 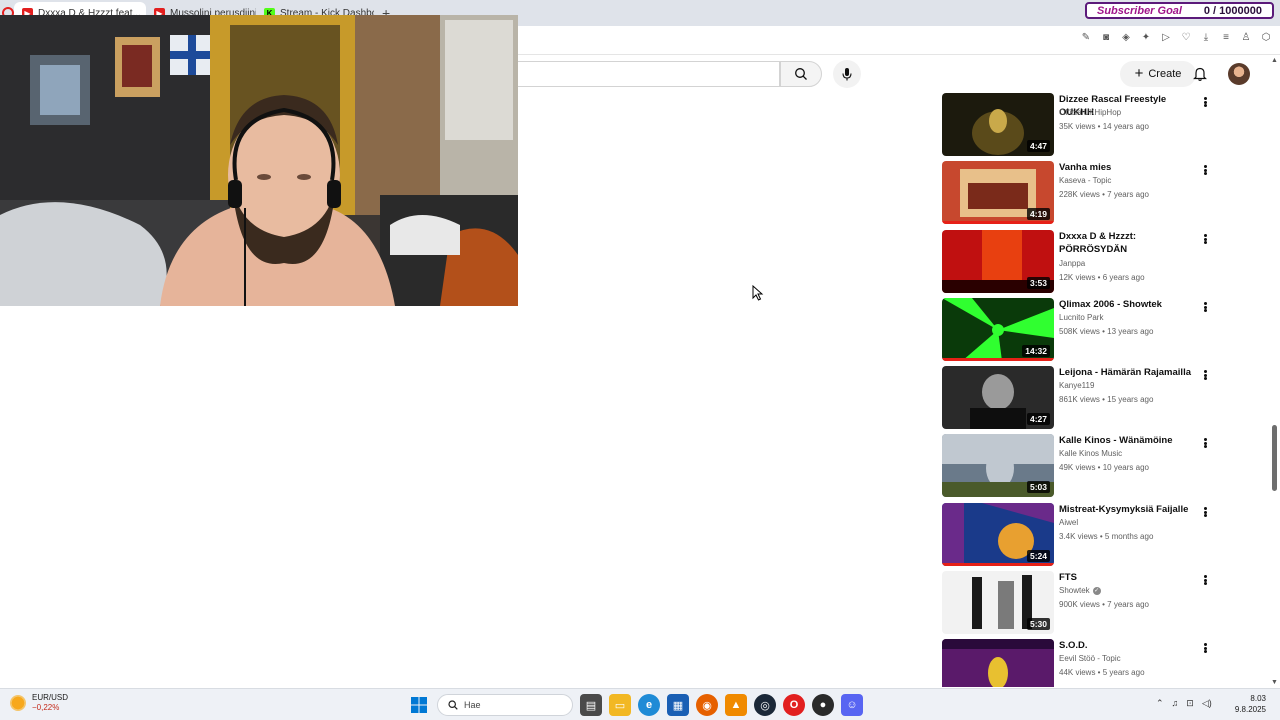 What do you see at coordinates (505, 705) in the screenshot?
I see `taskbar-search: Hae` at bounding box center [505, 705].